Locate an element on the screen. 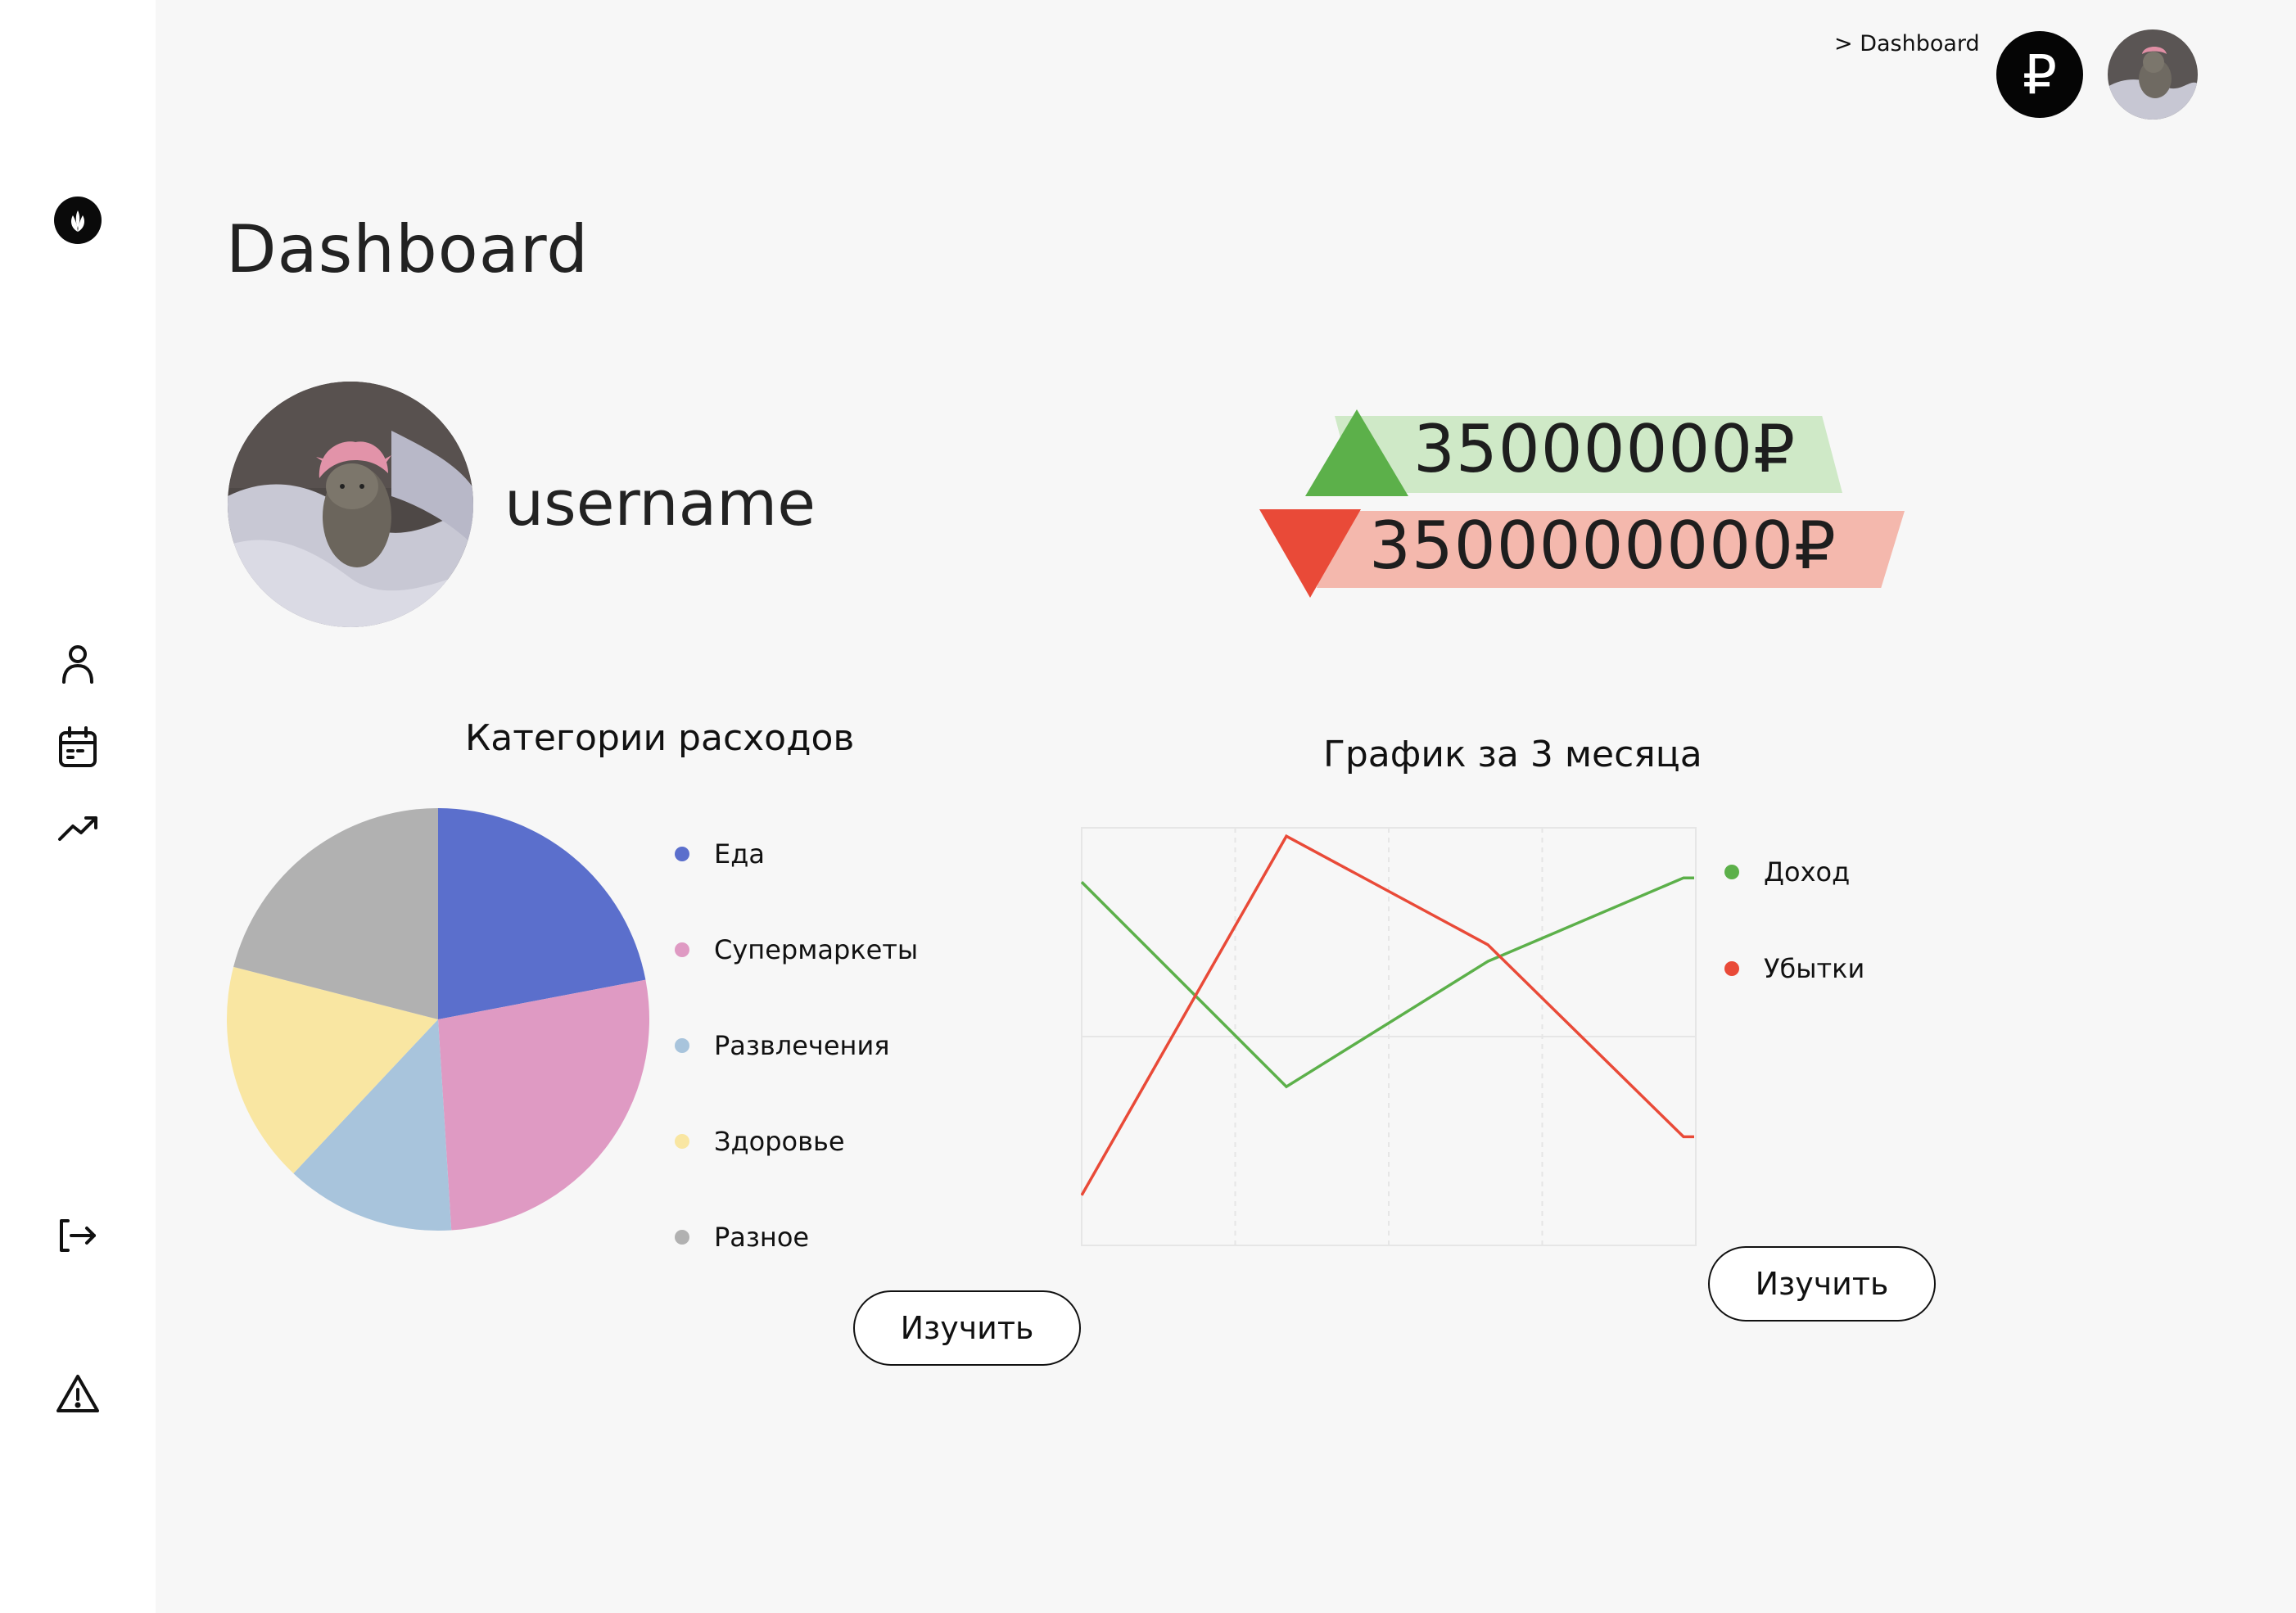  page-title: Dashboard is located at coordinates (408, 249).